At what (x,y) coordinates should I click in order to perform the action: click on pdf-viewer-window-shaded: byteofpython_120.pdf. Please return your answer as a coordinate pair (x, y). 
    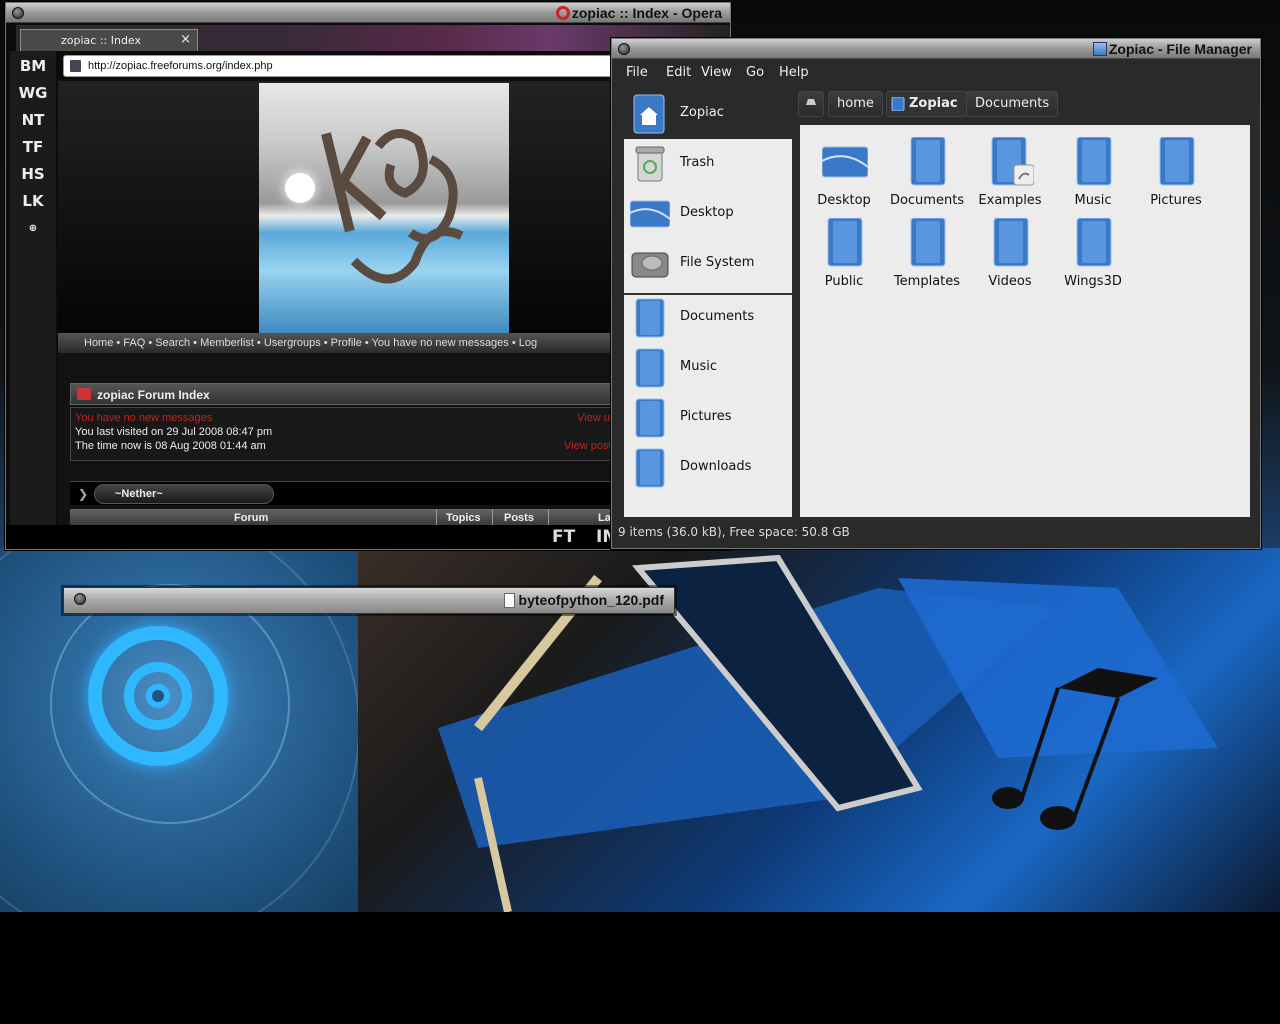
    Looking at the image, I should click on (369, 600).